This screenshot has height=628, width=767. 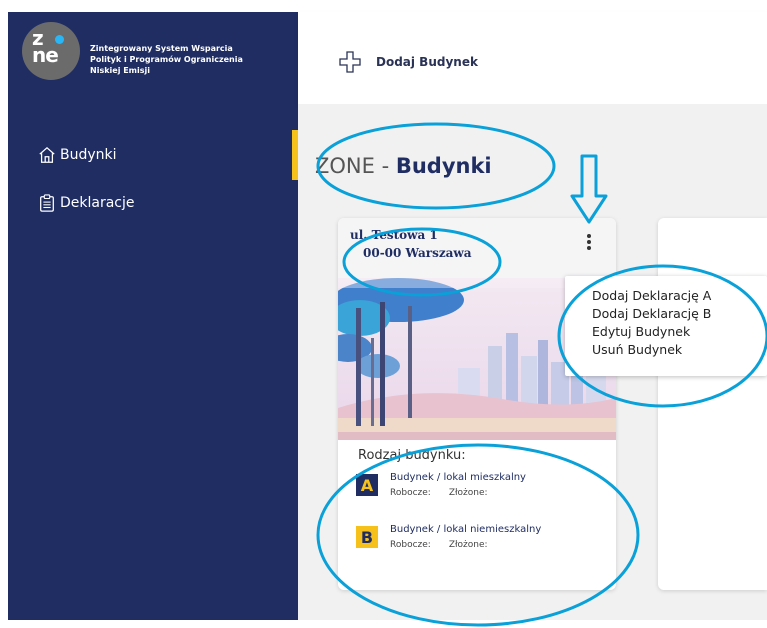 I want to click on type-a-draft-label: Robocze:, so click(x=410, y=493).